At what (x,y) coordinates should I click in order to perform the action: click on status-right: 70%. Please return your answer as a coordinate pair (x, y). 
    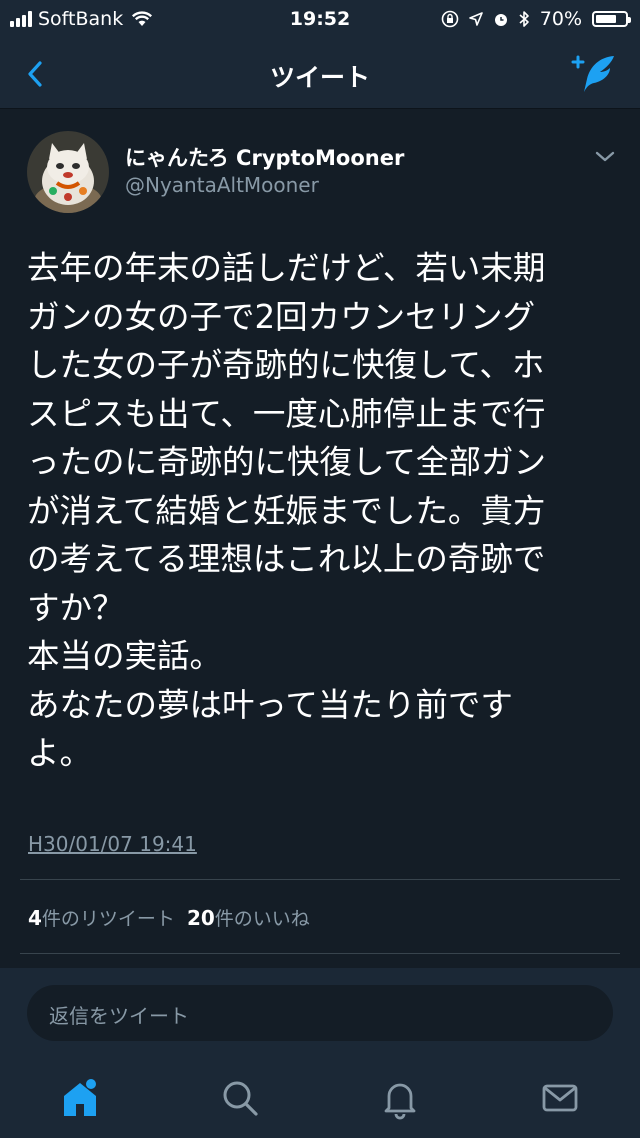
    Looking at the image, I should click on (536, 19).